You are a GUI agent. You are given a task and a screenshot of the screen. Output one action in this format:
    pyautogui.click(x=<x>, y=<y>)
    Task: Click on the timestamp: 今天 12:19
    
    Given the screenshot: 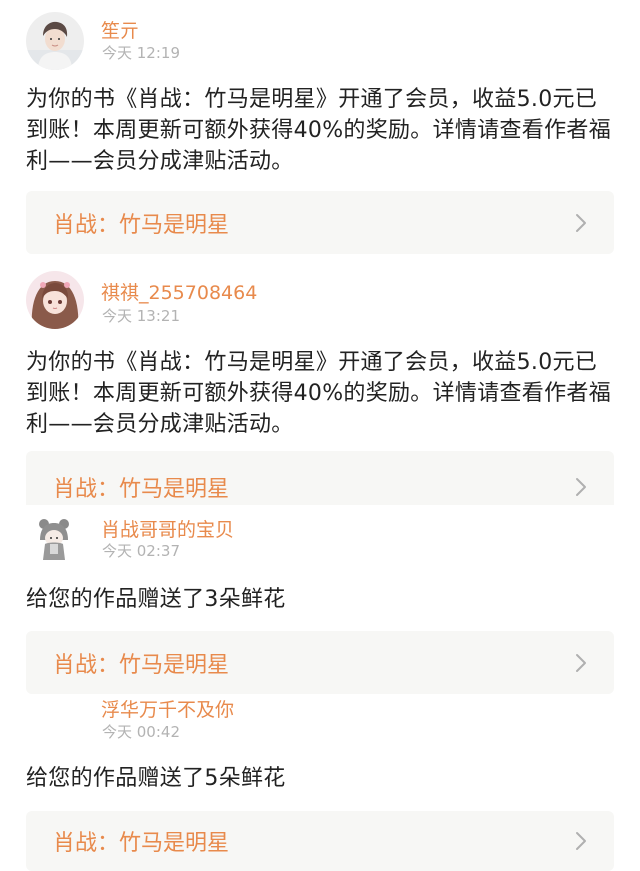 What is the action you would take?
    pyautogui.click(x=141, y=53)
    